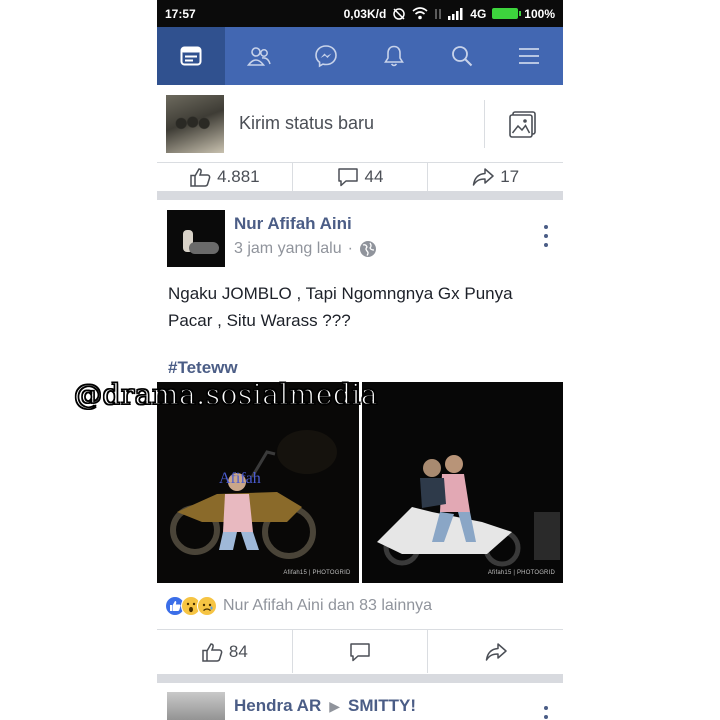 This screenshot has width=720, height=720. Describe the element at coordinates (328, 605) in the screenshot. I see `reactions-text: Nur Afifah Aini dan 83 lainnya` at that location.